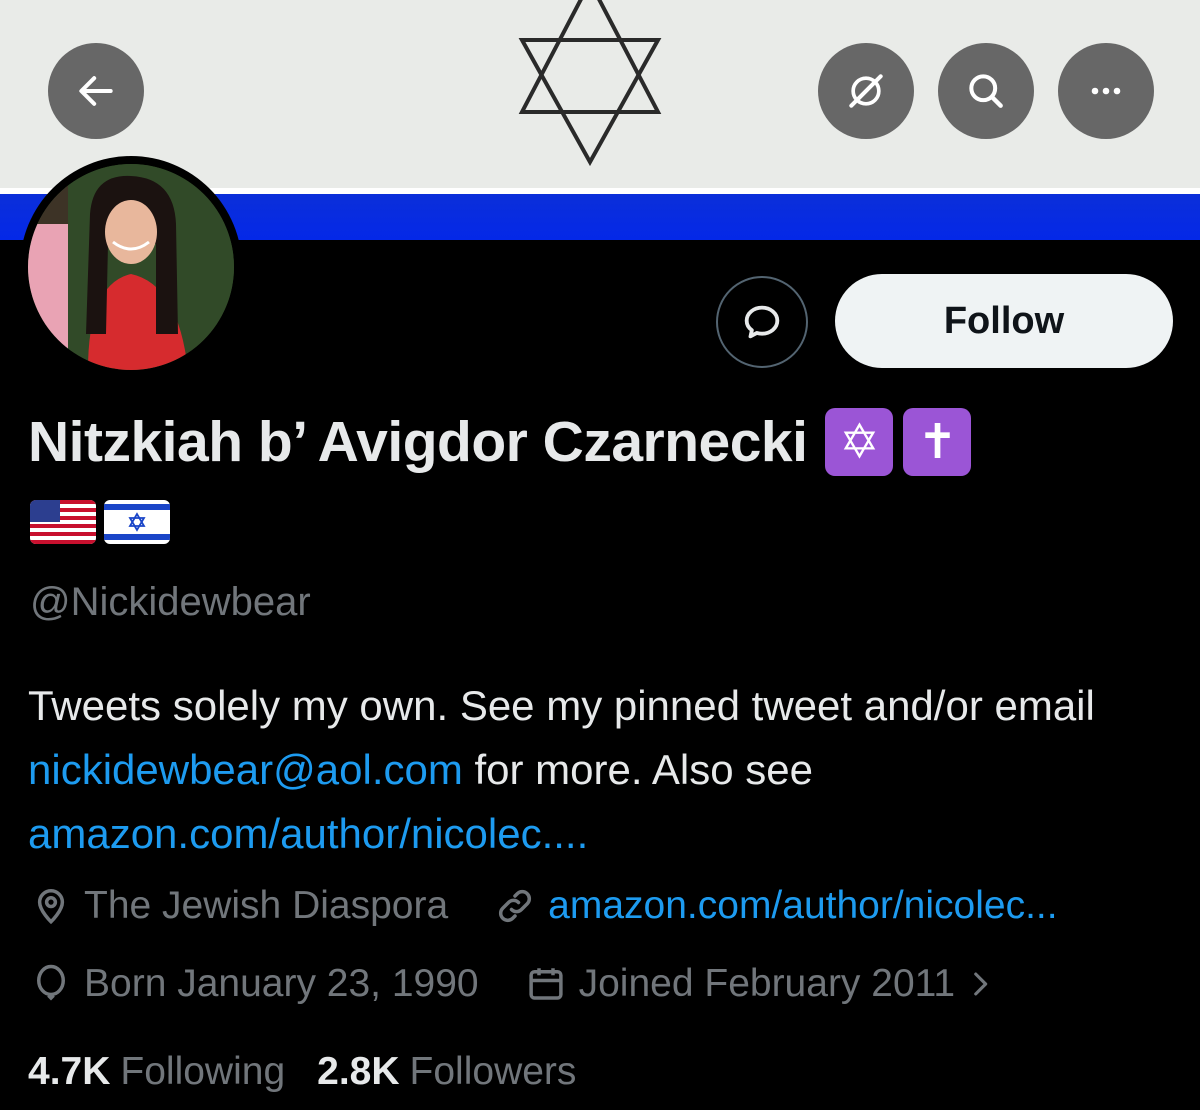 The height and width of the screenshot is (1110, 1200). What do you see at coordinates (63, 522) in the screenshot?
I see `us-flag-icon` at bounding box center [63, 522].